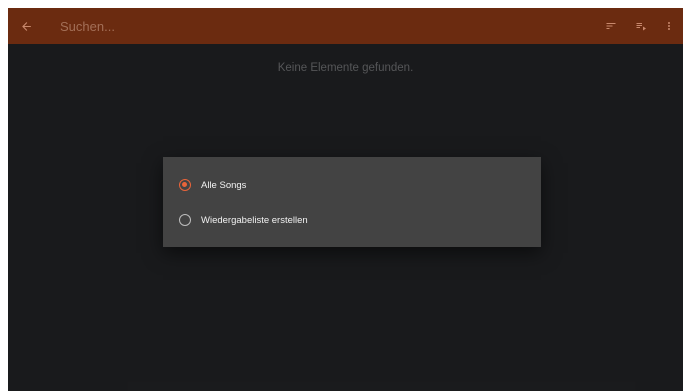 This screenshot has height=391, width=690. I want to click on more-vert-icon, so click(669, 26).